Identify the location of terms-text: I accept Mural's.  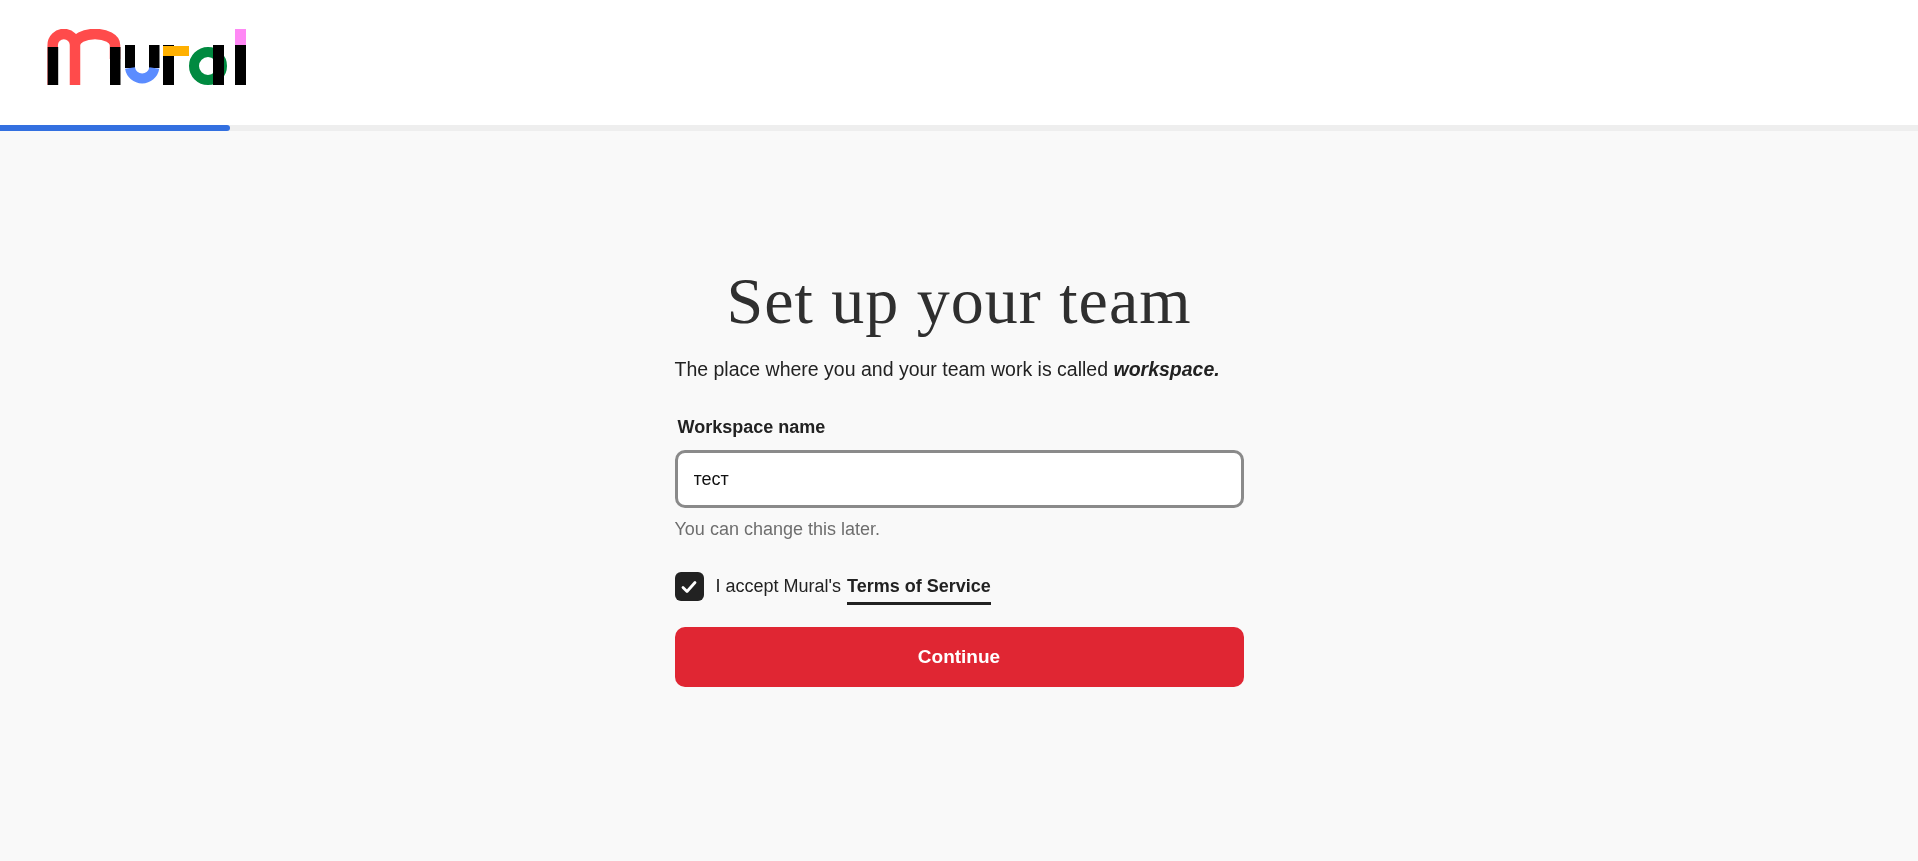
(778, 587).